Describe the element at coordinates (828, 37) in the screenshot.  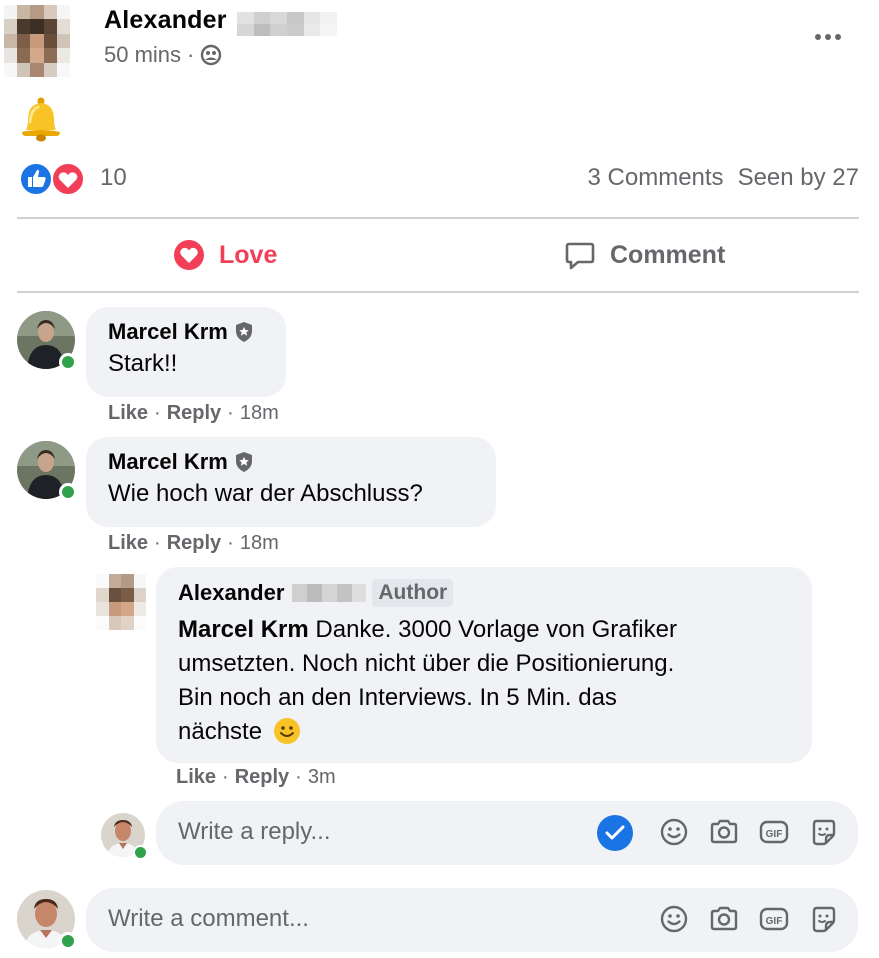
I see `more-options-button` at that location.